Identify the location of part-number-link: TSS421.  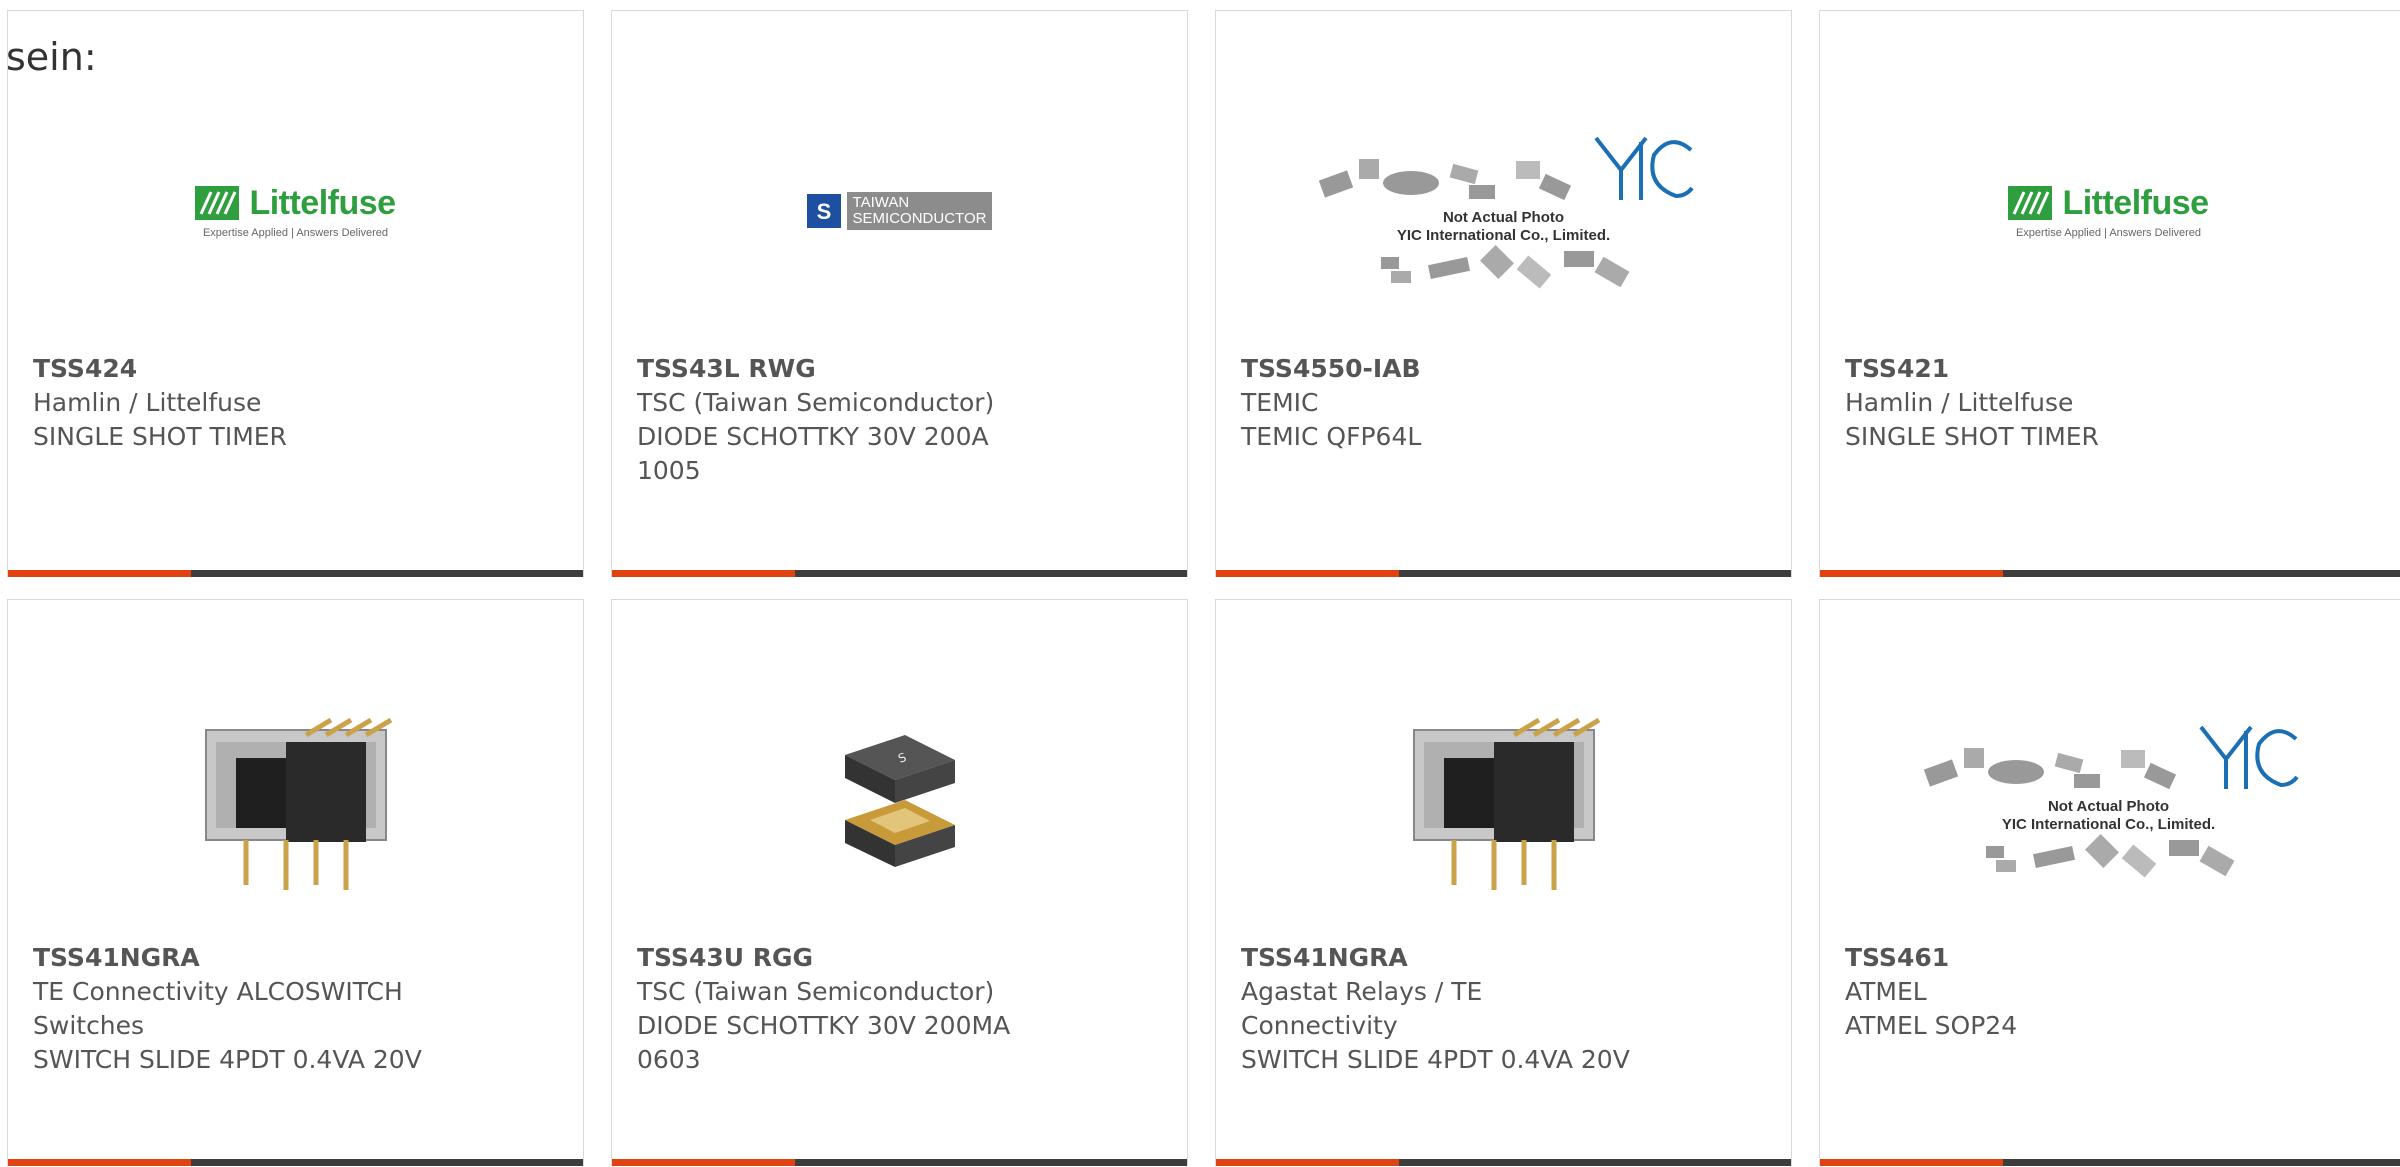
(2112, 369).